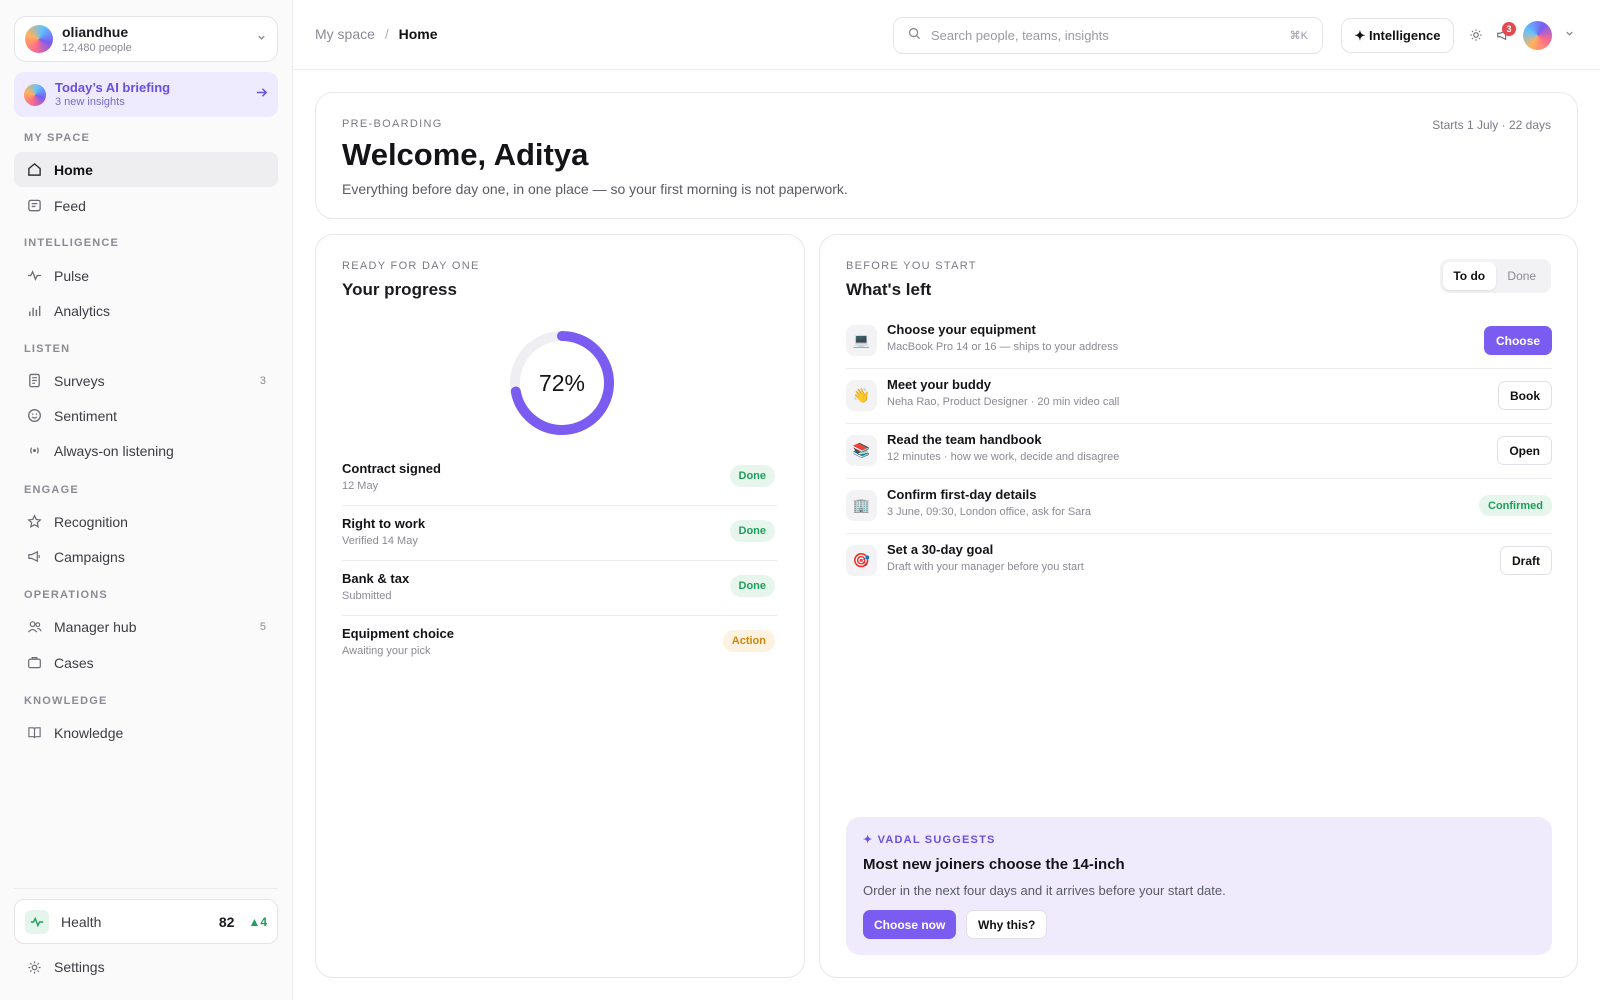 This screenshot has width=1600, height=1000. I want to click on sidebar-item-label: Recognition, so click(91, 521).